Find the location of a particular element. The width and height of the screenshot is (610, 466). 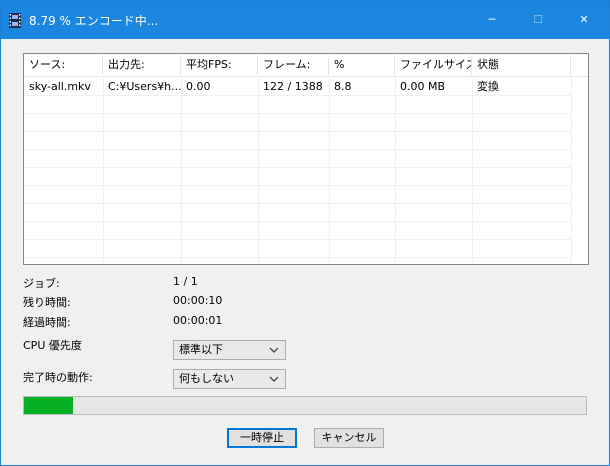

cell-source: sky-all.mkv is located at coordinates (60, 86).